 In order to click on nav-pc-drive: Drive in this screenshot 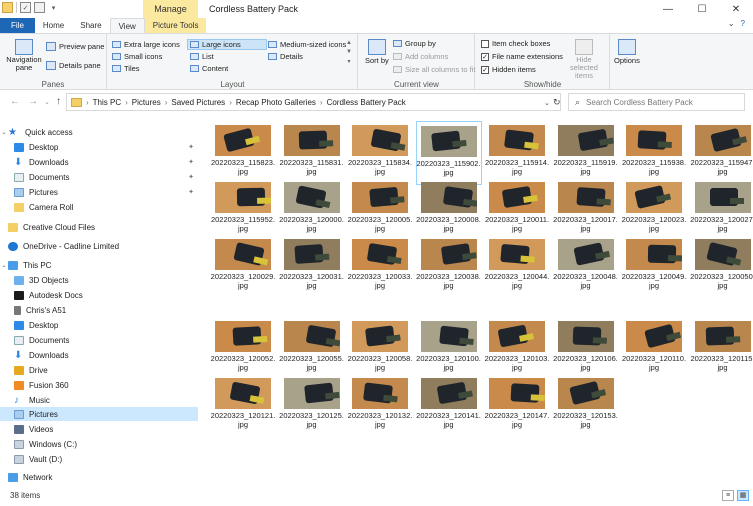, I will do `click(99, 370)`.